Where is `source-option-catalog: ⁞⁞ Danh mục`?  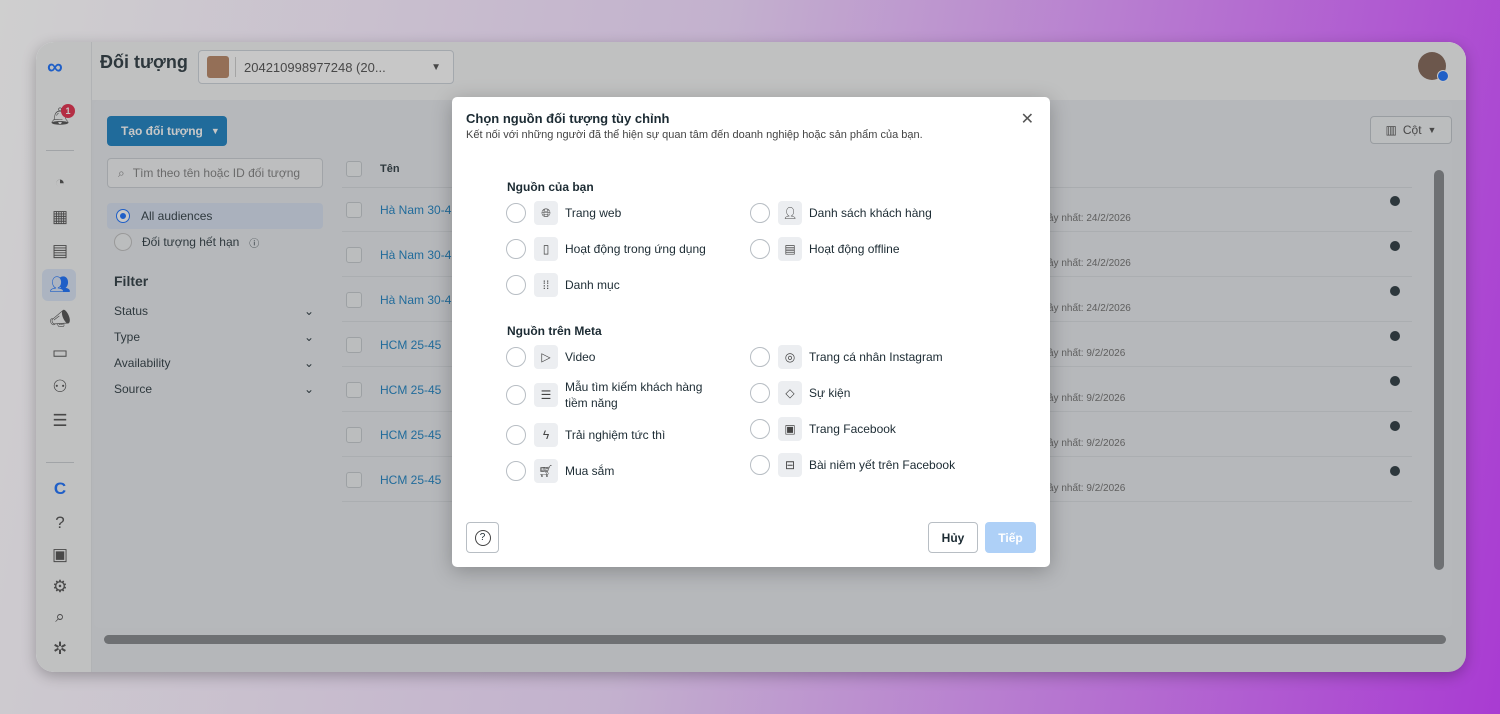 source-option-catalog: ⁞⁞ Danh mục is located at coordinates (563, 285).